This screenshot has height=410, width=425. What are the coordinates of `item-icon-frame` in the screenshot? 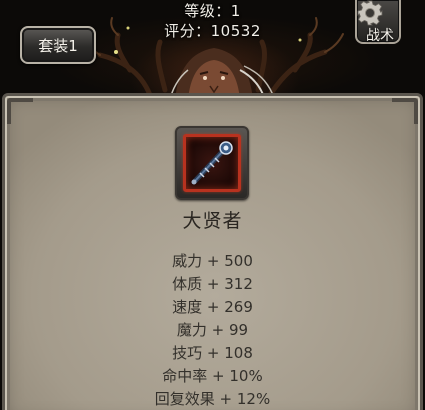 It's located at (212, 163).